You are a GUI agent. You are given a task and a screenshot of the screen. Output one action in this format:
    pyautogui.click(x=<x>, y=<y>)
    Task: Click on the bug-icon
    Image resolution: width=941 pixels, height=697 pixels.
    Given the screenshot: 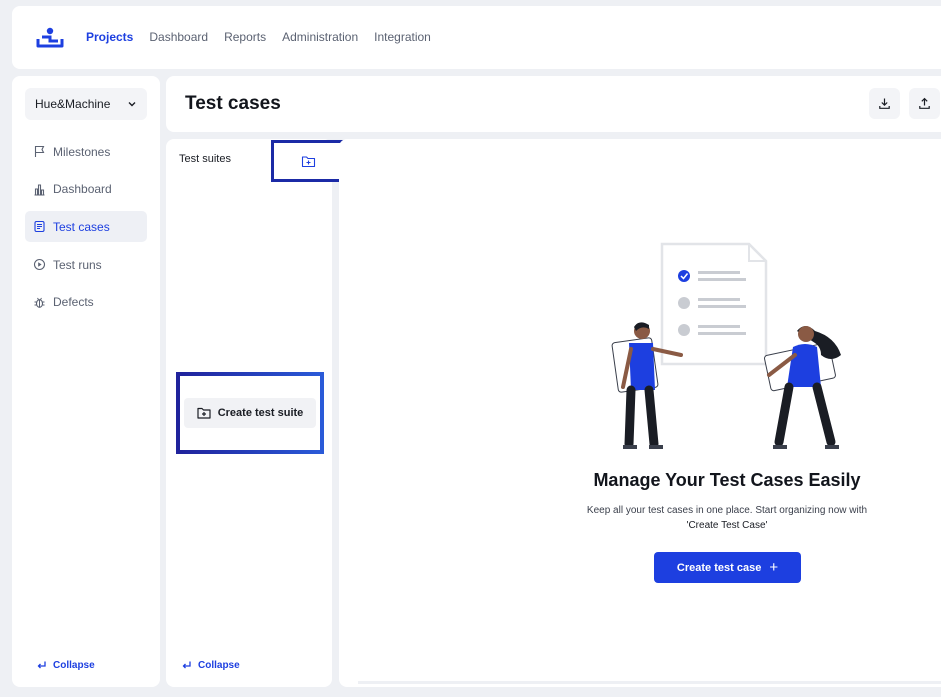 What is the action you would take?
    pyautogui.click(x=39, y=302)
    